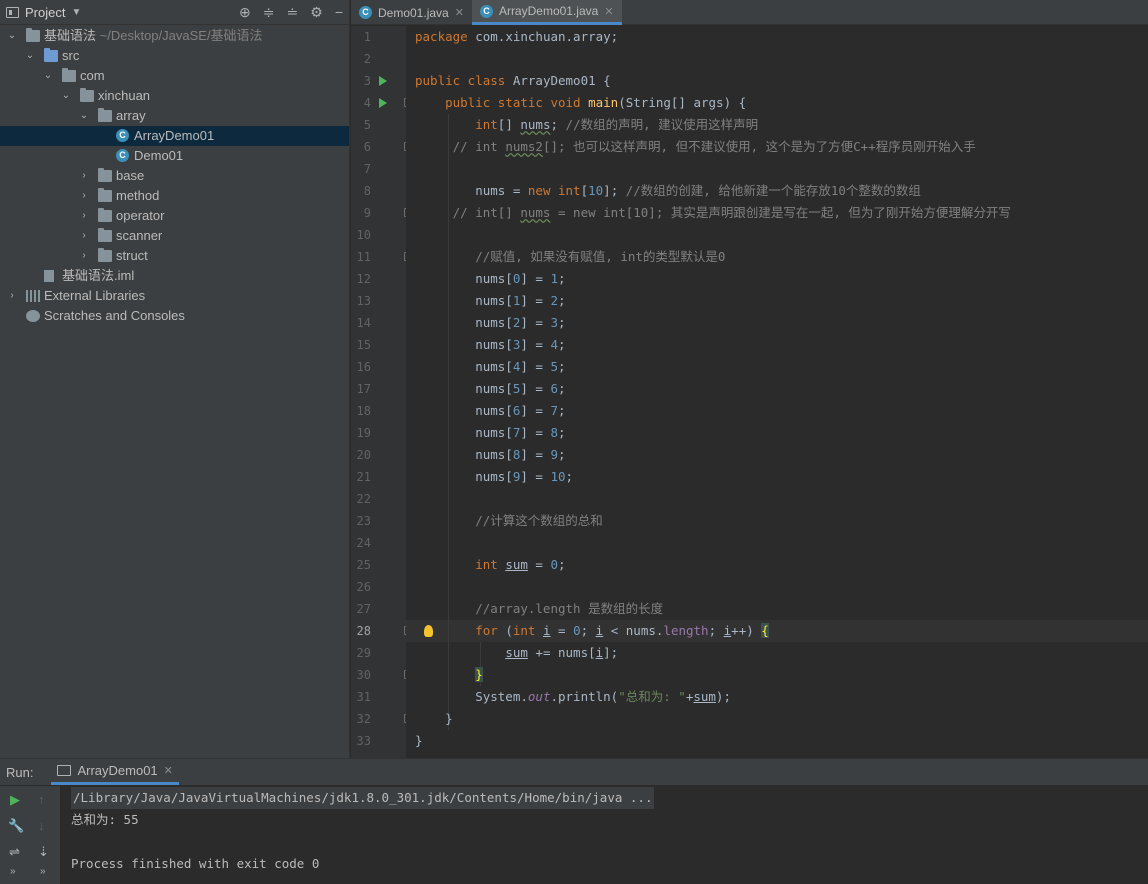 This screenshot has width=1148, height=884. I want to click on locate-icon: ⊕, so click(245, 12).